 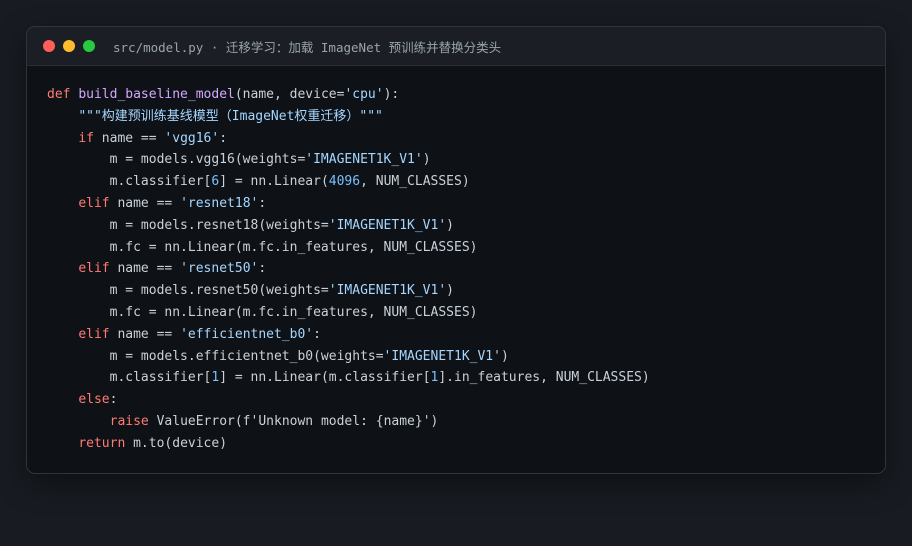 I want to click on code-token: build_baseline_model, so click(x=156, y=94).